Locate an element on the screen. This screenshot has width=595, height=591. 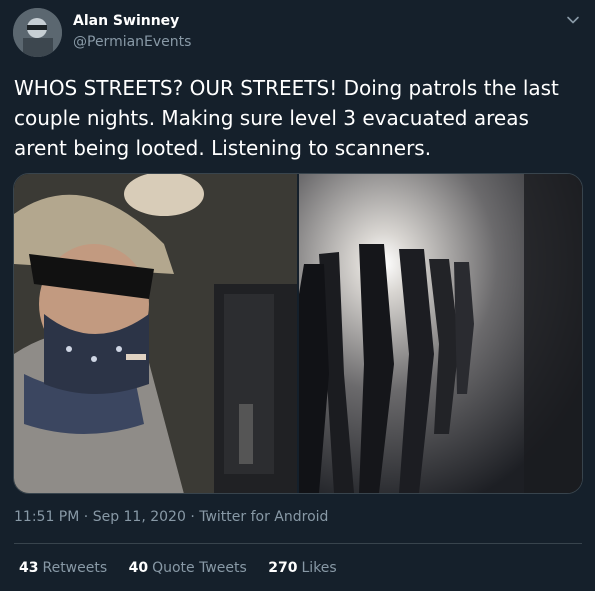
quotes-count: 40 is located at coordinates (138, 568).